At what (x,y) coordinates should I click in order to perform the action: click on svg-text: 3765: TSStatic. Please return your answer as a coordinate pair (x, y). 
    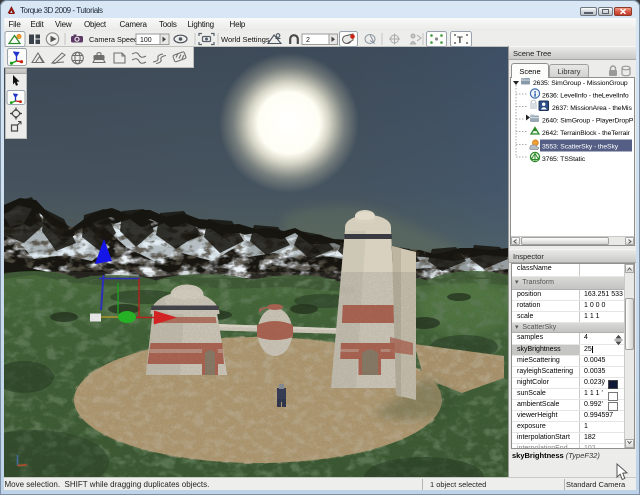
    Looking at the image, I should click on (564, 159).